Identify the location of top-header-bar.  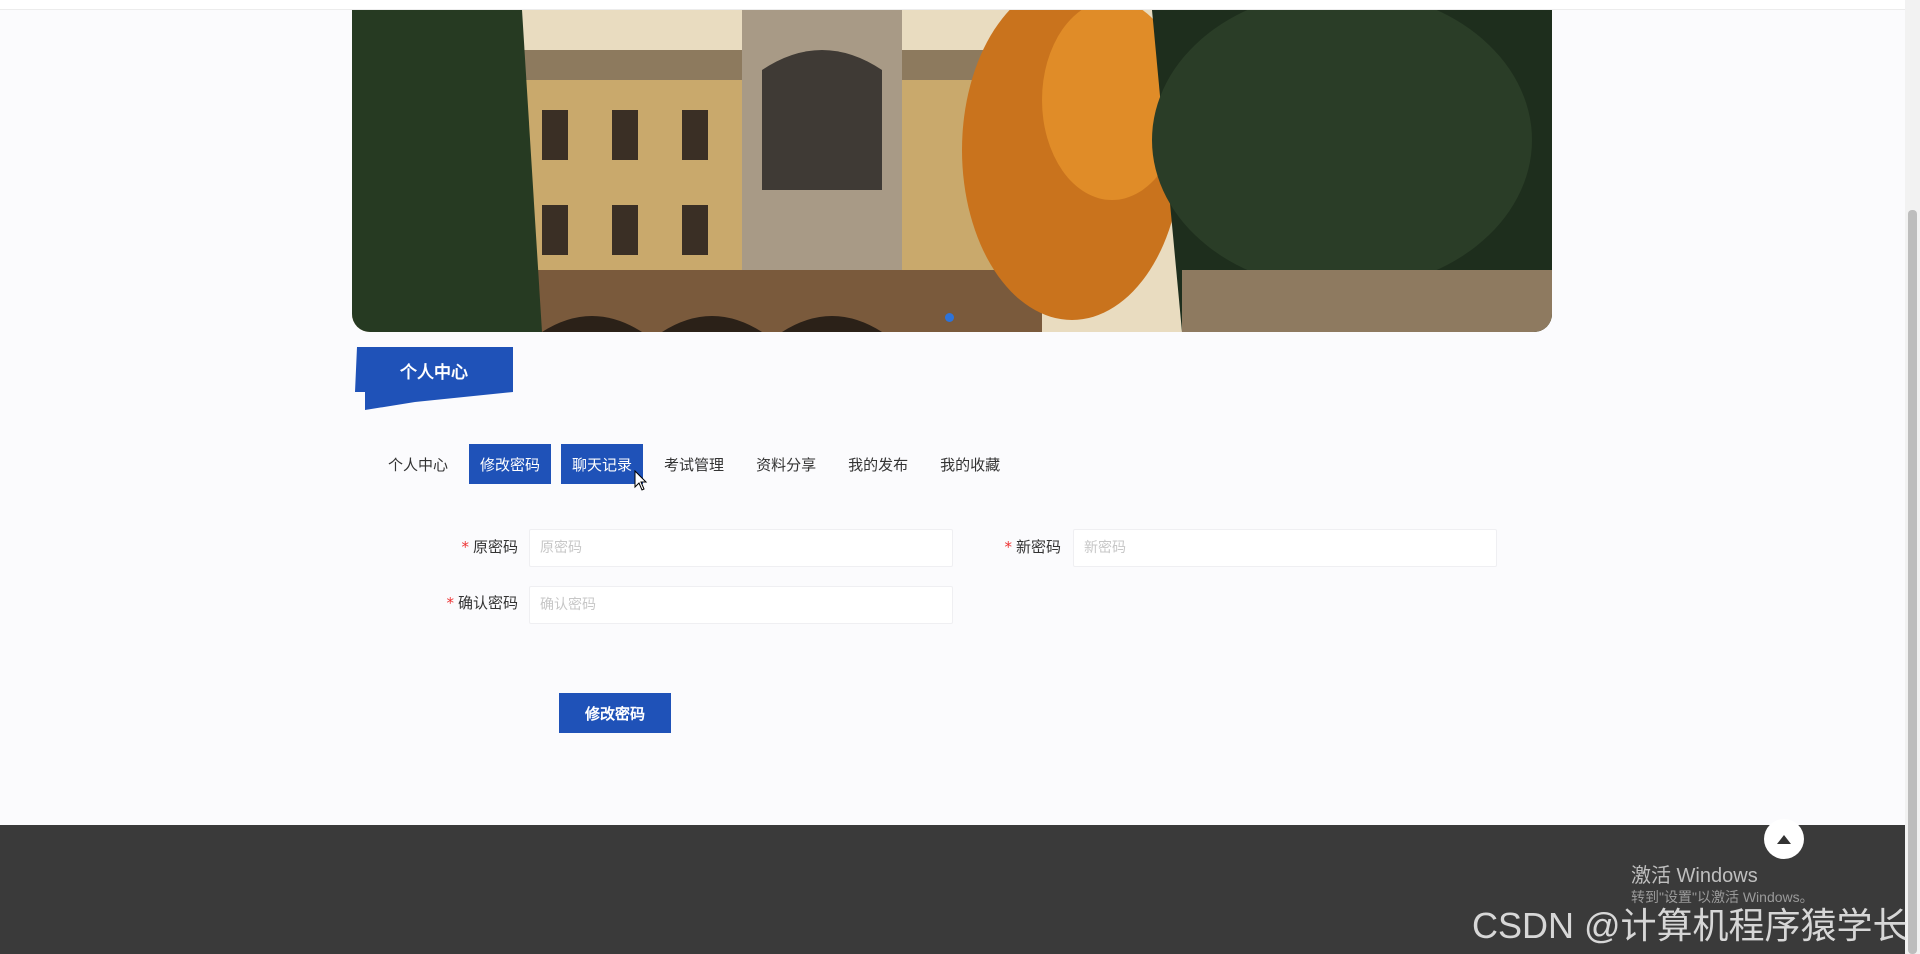
(952, 5).